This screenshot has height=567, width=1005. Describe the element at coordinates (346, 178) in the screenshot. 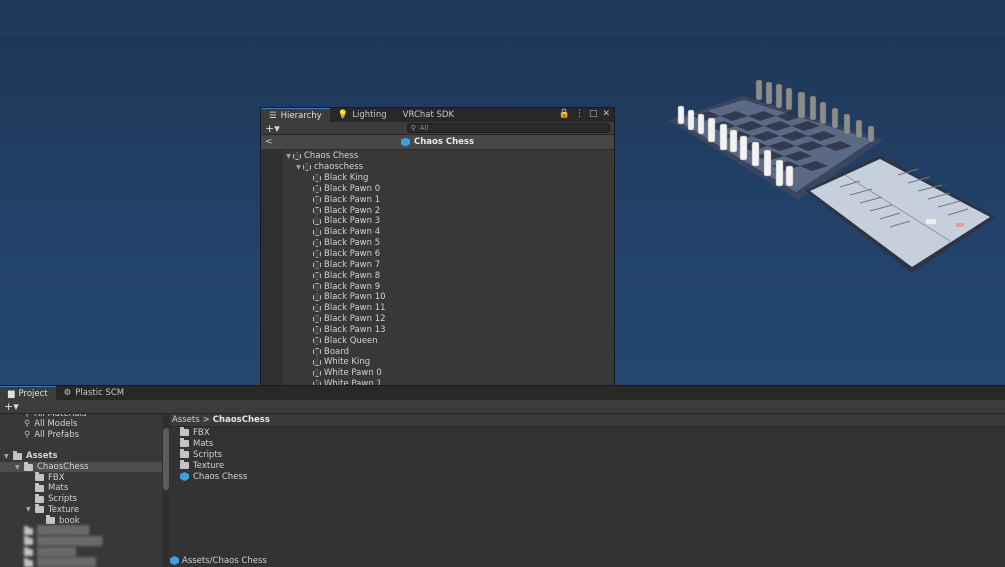

I see `hierarchy-item-label: Black King` at that location.